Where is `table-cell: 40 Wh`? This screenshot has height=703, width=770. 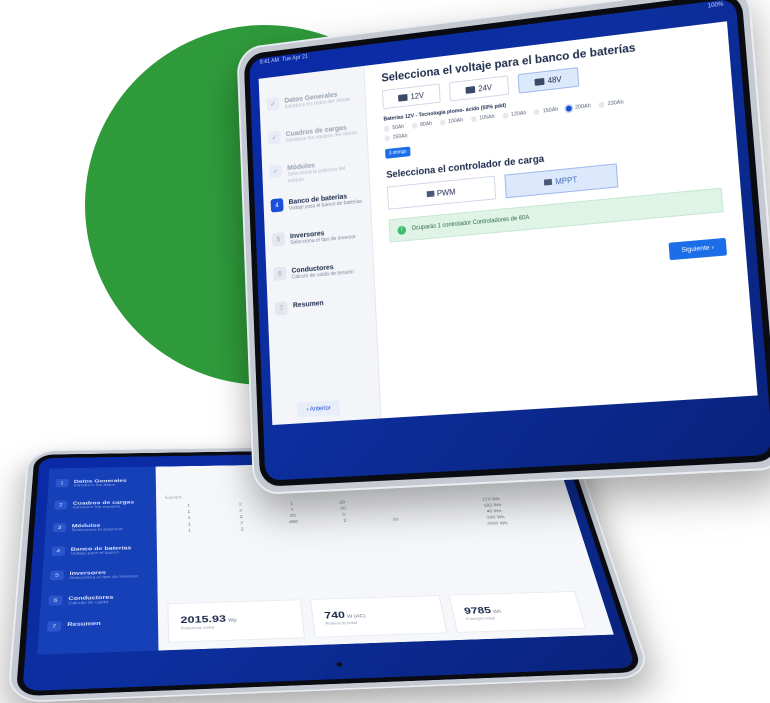 table-cell: 40 Wh is located at coordinates (494, 511).